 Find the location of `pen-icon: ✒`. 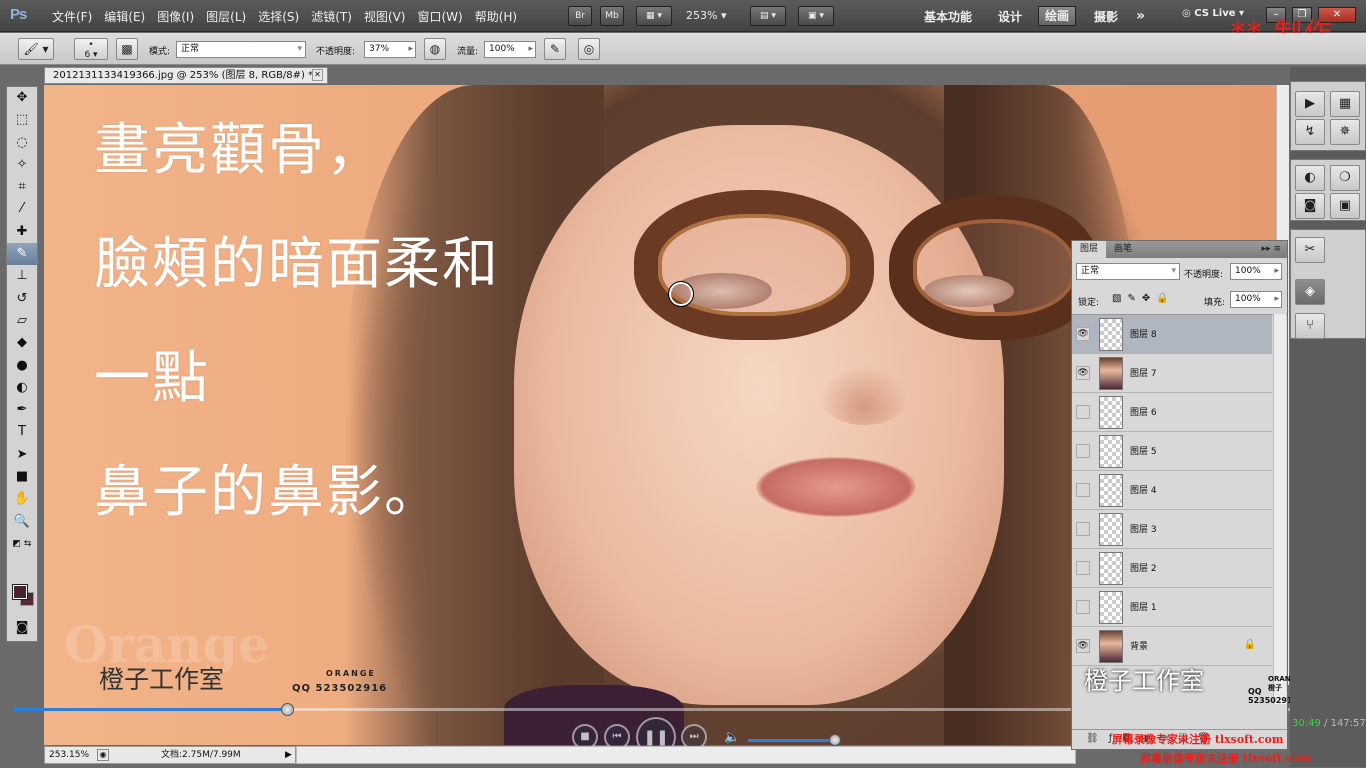

pen-icon: ✒ is located at coordinates (22, 410).